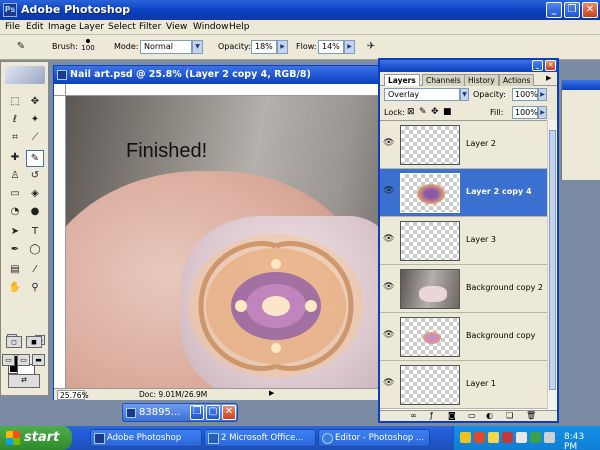  I want to click on layer-list-scrollbar, so click(552, 265).